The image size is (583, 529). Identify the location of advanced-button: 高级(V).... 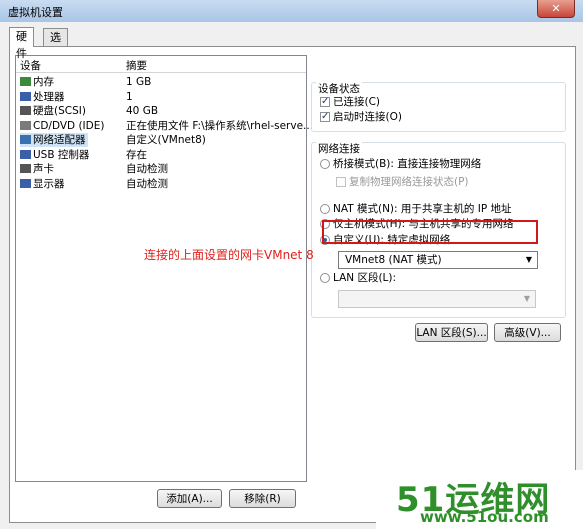
(527, 332).